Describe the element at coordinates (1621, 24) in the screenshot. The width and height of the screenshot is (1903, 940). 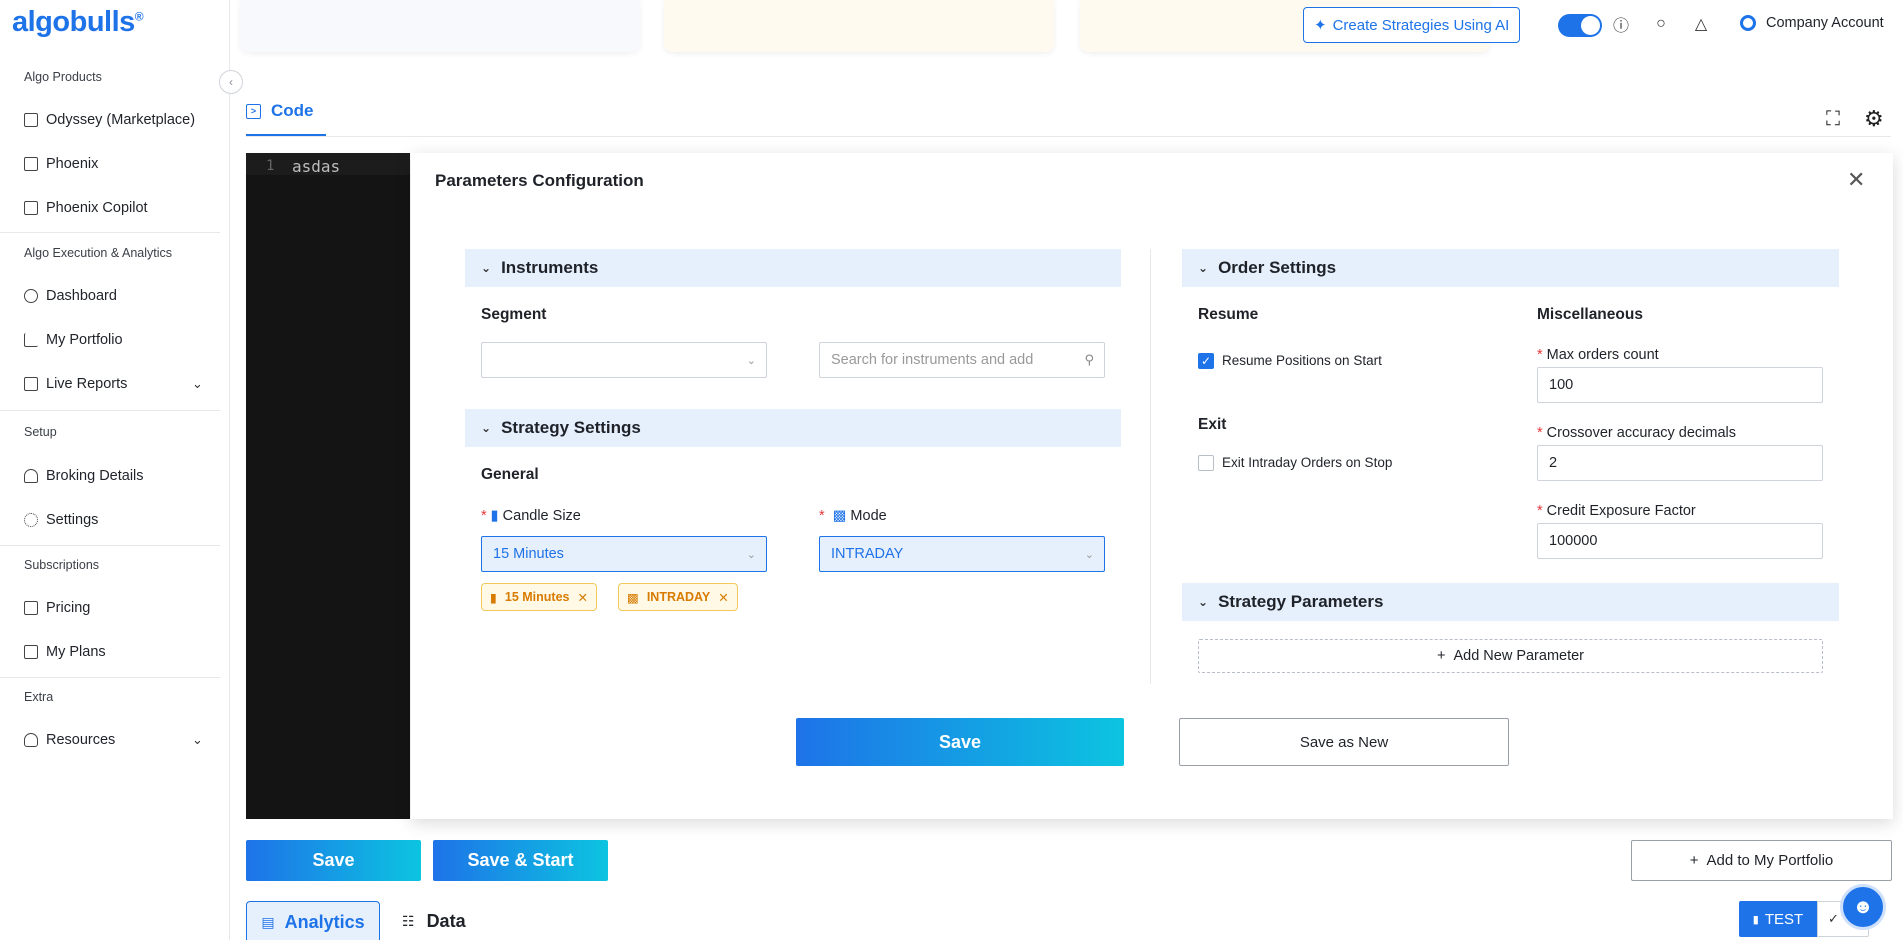
I see `help-icon: ⓘ` at that location.